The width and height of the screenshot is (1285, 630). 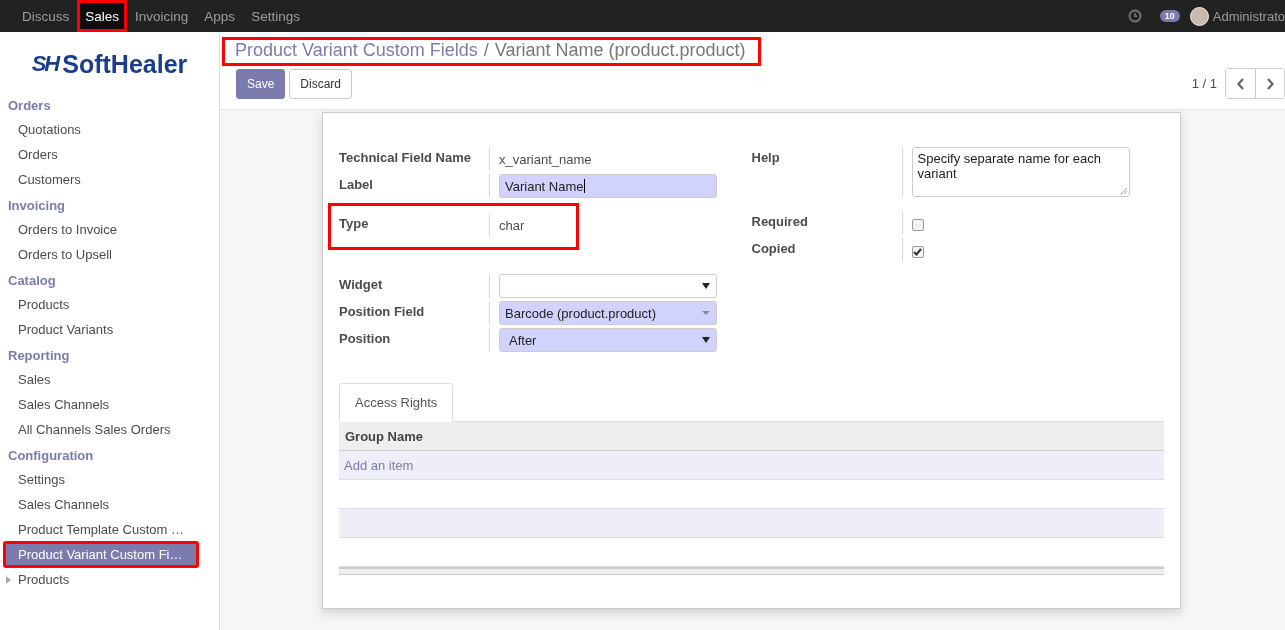 What do you see at coordinates (109, 329) in the screenshot?
I see `sidebar-item: Product Variants` at bounding box center [109, 329].